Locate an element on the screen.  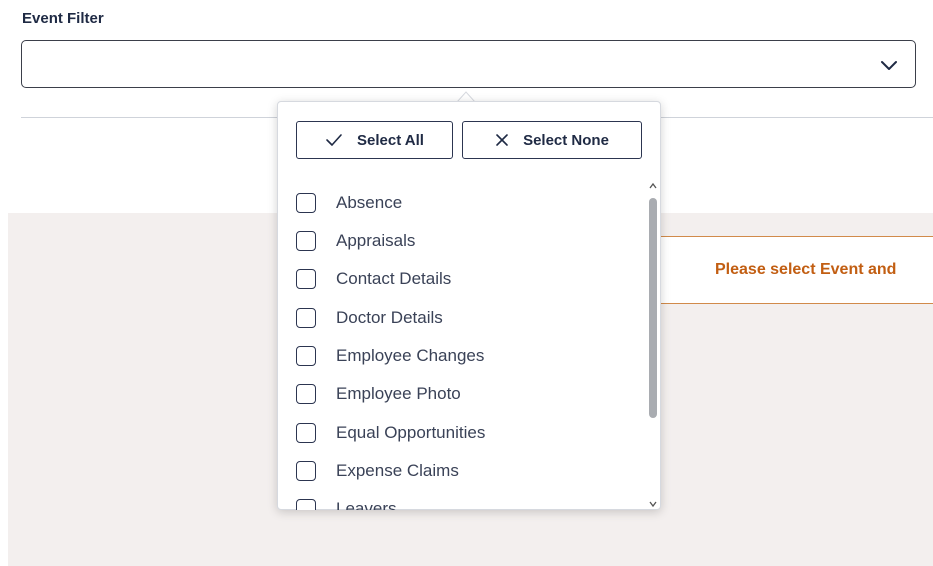
select-all-button: Select All is located at coordinates (374, 140).